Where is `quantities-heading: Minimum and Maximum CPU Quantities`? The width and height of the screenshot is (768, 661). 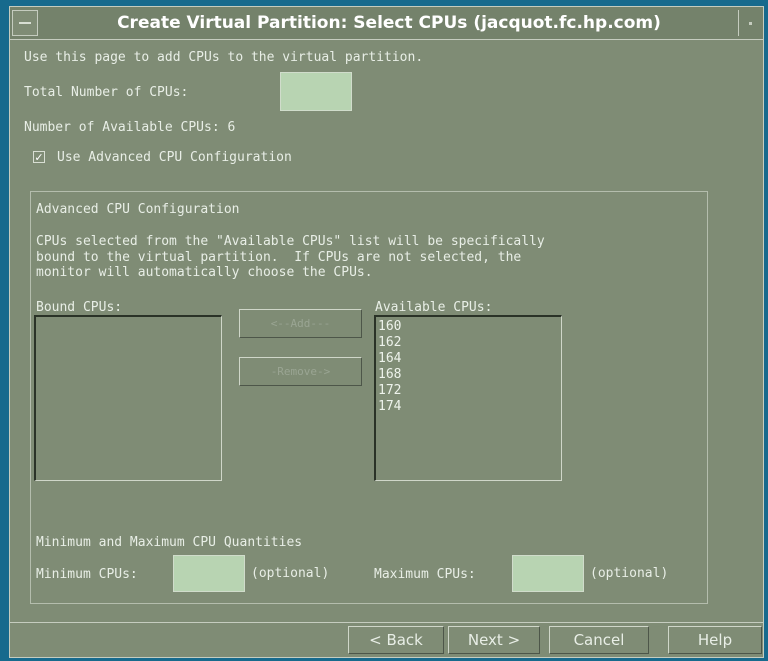
quantities-heading: Minimum and Maximum CPU Quantities is located at coordinates (169, 542).